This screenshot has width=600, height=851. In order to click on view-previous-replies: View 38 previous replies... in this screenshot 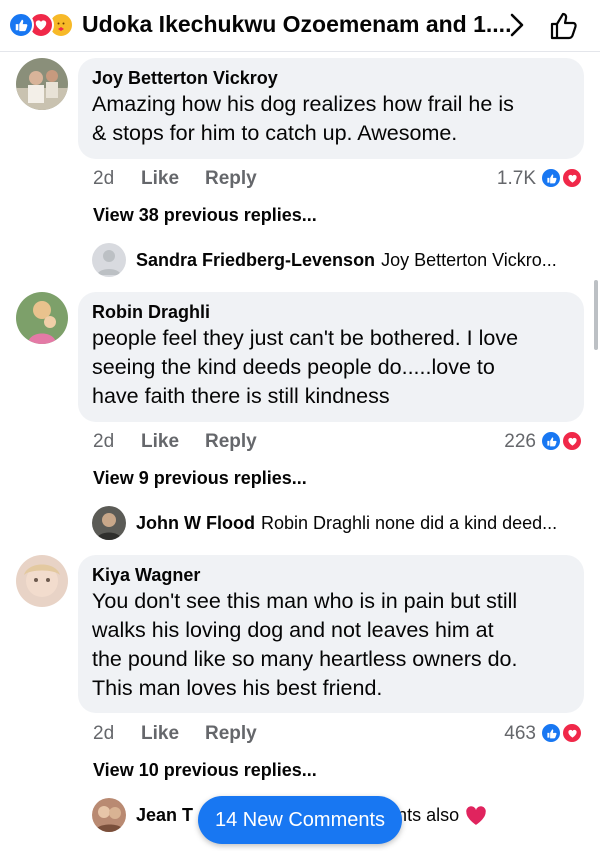, I will do `click(205, 215)`.